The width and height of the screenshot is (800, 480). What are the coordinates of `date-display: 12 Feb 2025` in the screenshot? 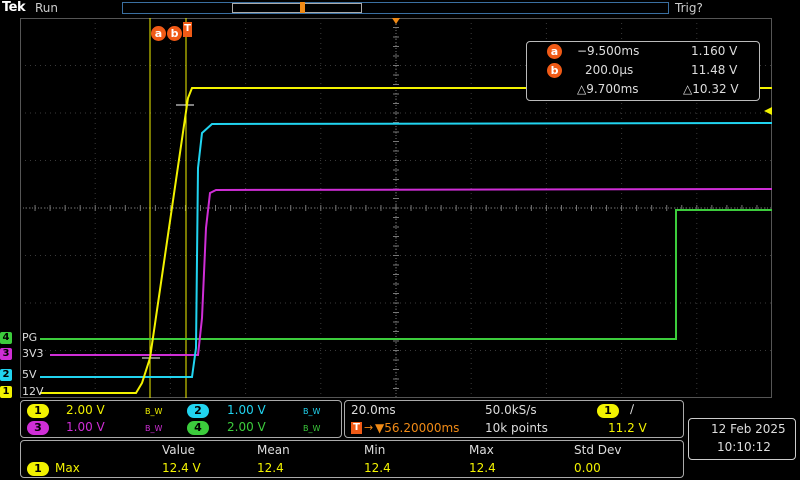 It's located at (748, 429).